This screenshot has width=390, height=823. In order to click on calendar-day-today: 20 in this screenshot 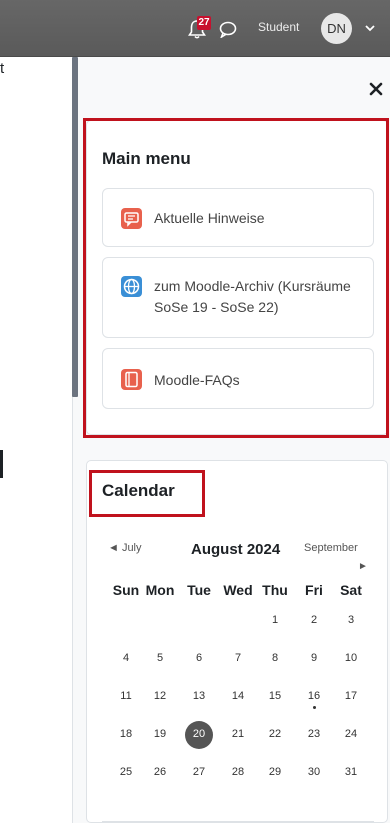, I will do `click(199, 734)`.